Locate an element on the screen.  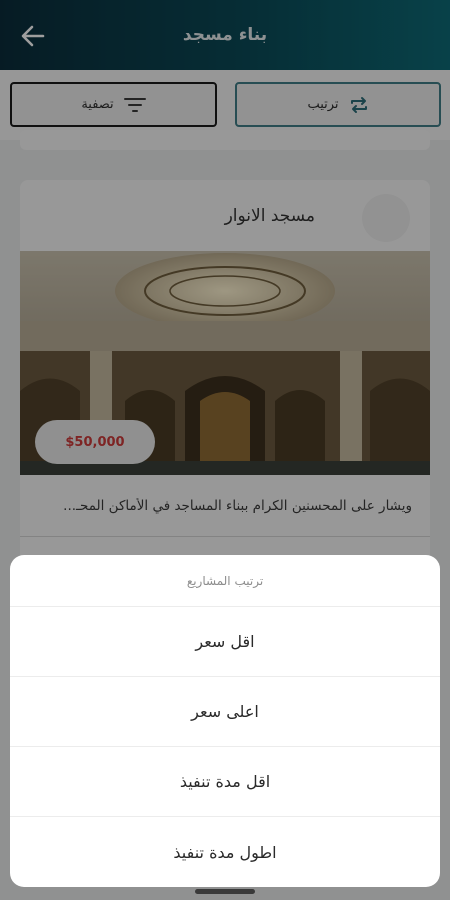
sheet-title: ترتيب المشاريع is located at coordinates (225, 581).